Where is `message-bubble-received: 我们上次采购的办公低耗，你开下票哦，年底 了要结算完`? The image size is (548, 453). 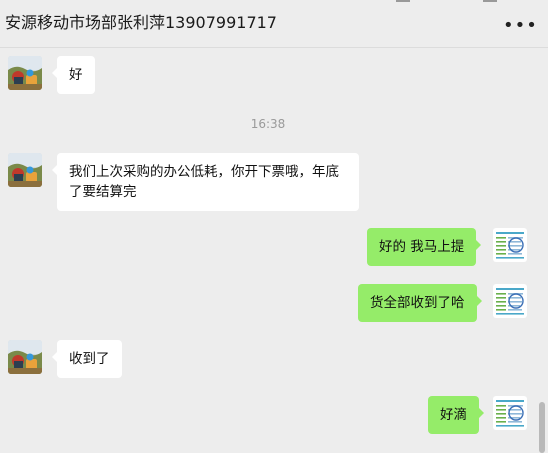
message-bubble-received: 我们上次采购的办公低耗，你开下票哦，年底 了要结算完 is located at coordinates (205, 182).